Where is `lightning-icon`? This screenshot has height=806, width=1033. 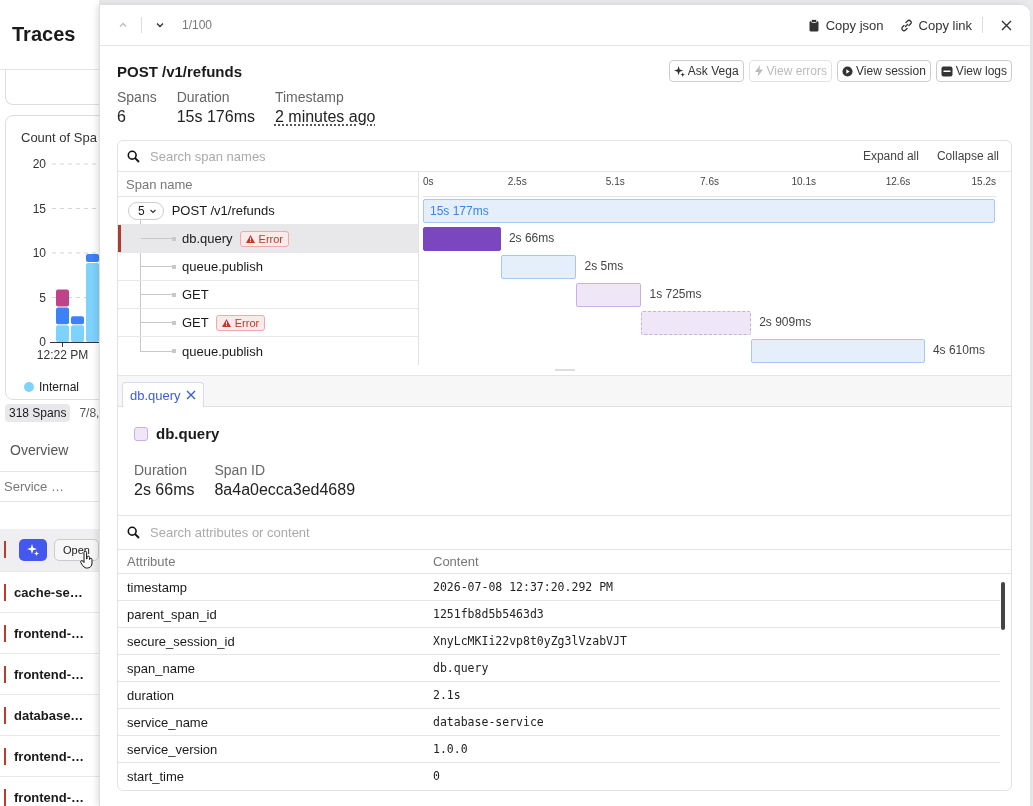 lightning-icon is located at coordinates (758, 71).